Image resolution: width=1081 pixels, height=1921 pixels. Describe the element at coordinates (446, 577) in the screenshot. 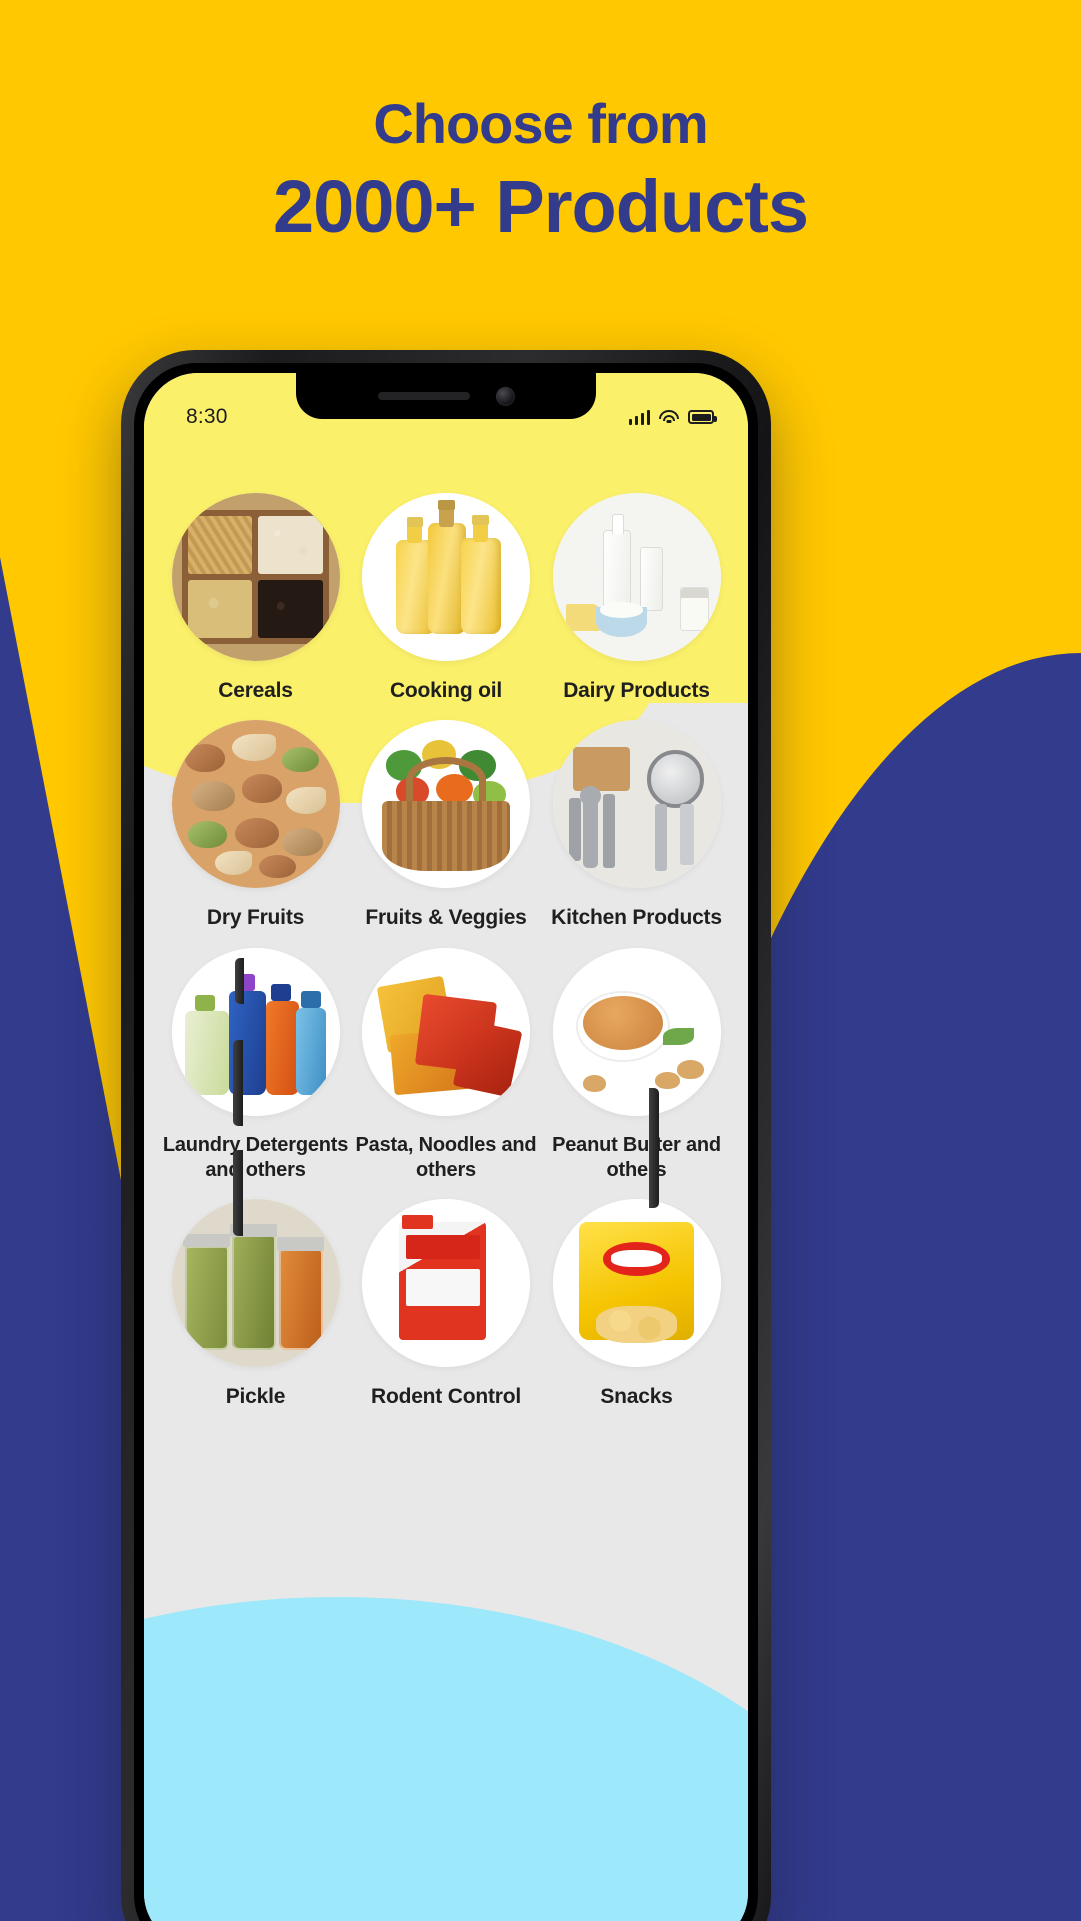

I see `cooking-oil-bottles-image` at that location.